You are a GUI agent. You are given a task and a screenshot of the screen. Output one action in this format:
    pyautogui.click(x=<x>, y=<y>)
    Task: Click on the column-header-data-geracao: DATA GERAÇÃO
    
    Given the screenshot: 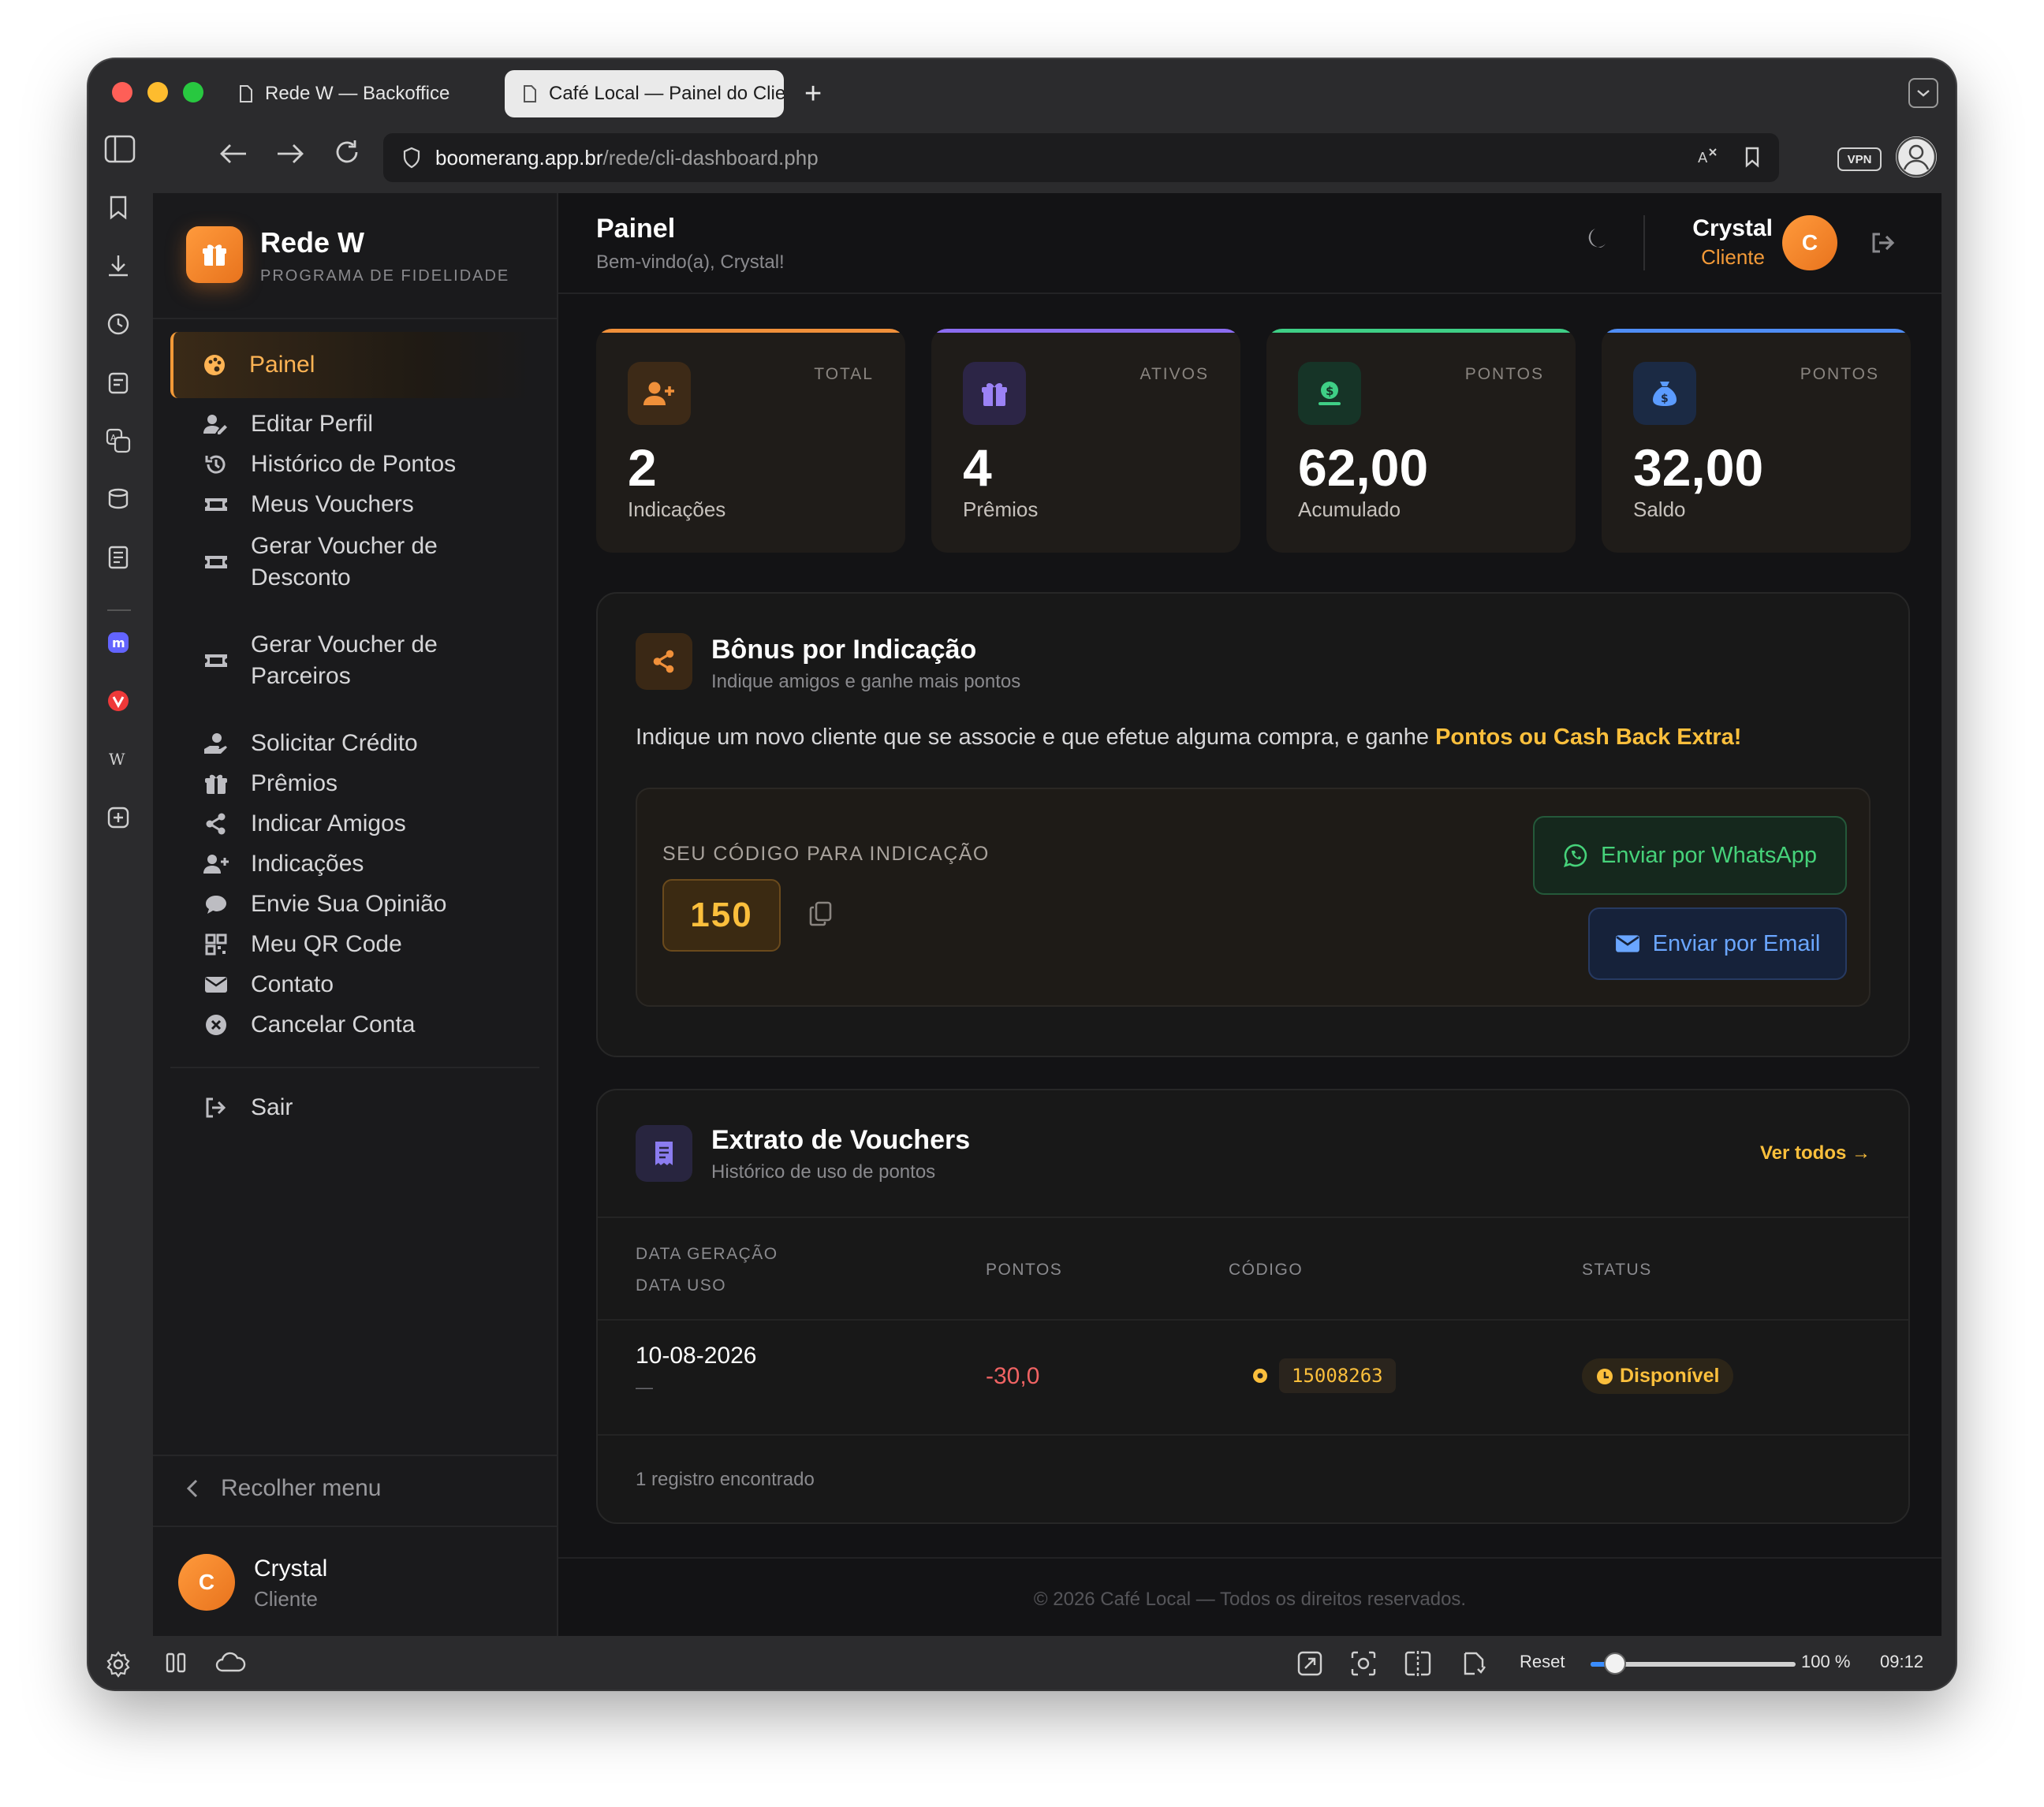 What is the action you would take?
    pyautogui.click(x=707, y=1254)
    